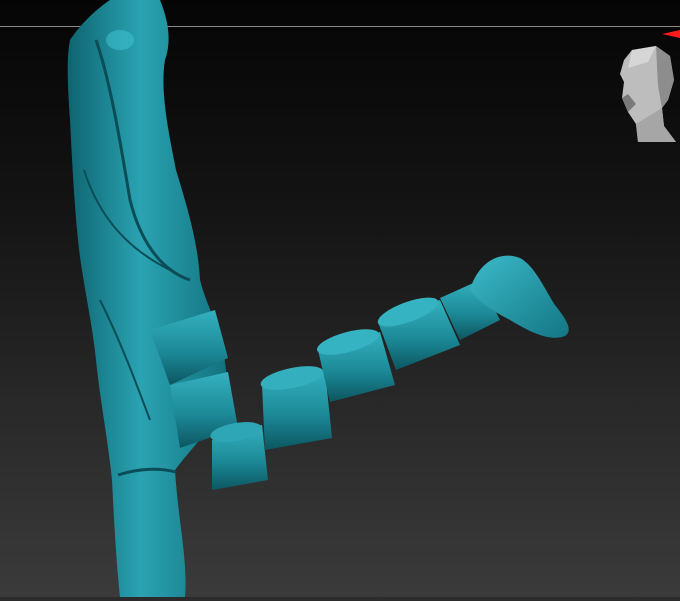  I want to click on head-orientation-icon, so click(649, 94).